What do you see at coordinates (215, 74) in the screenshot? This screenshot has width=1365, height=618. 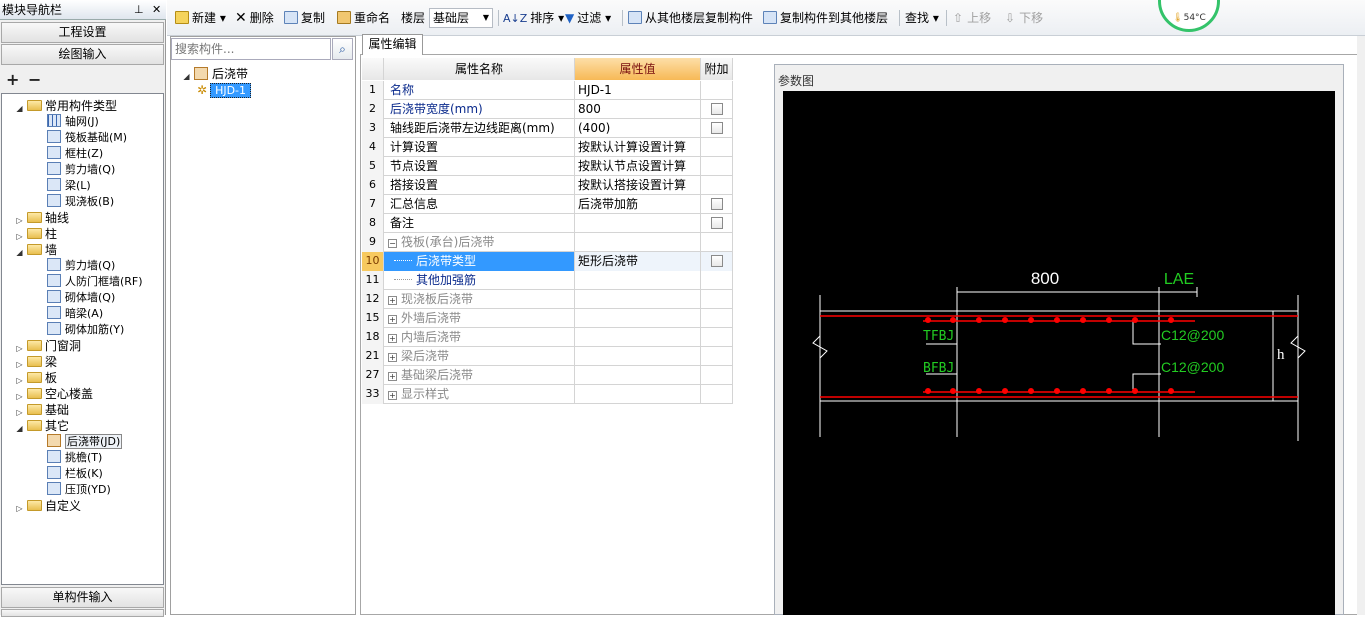 I see `component-tree-root: ◢ 后浇带` at bounding box center [215, 74].